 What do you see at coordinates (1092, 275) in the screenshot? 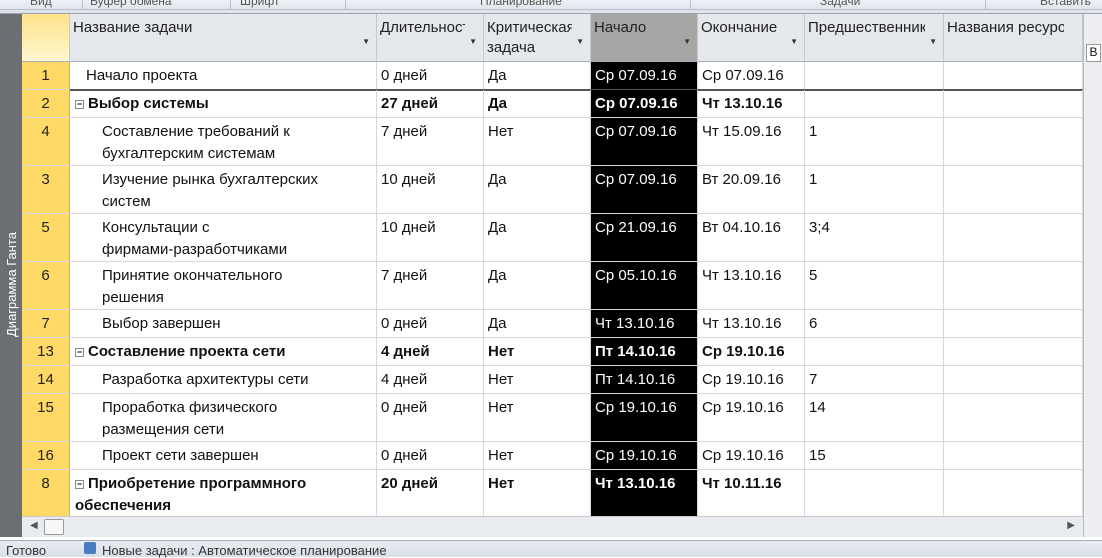
I see `vertical-scrollbar: В` at bounding box center [1092, 275].